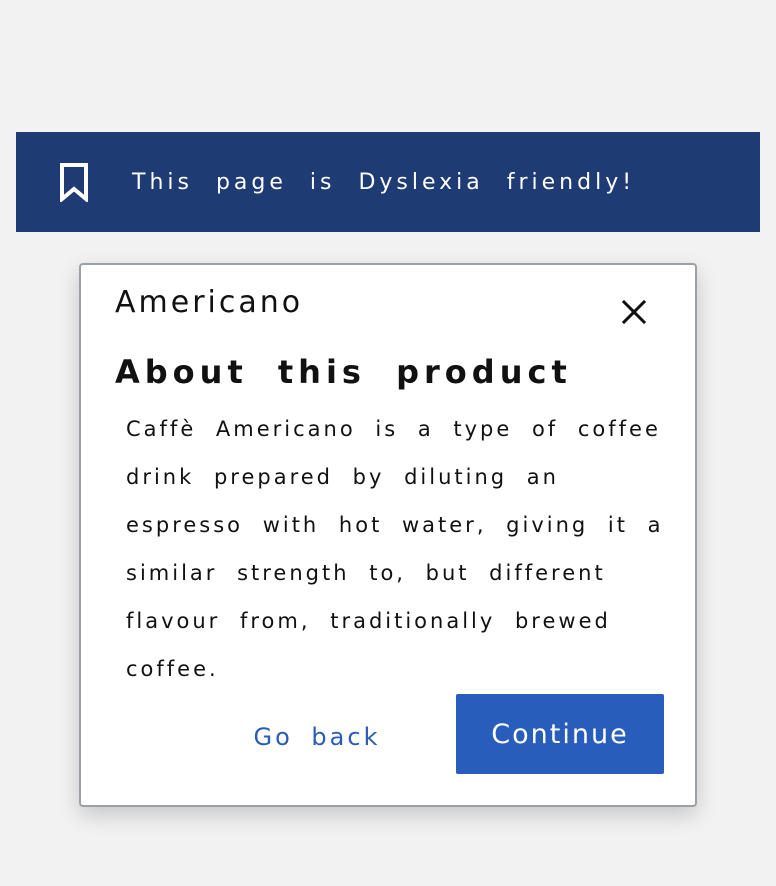 This screenshot has height=886, width=776. What do you see at coordinates (560, 734) in the screenshot?
I see `continue-button: Continue` at bounding box center [560, 734].